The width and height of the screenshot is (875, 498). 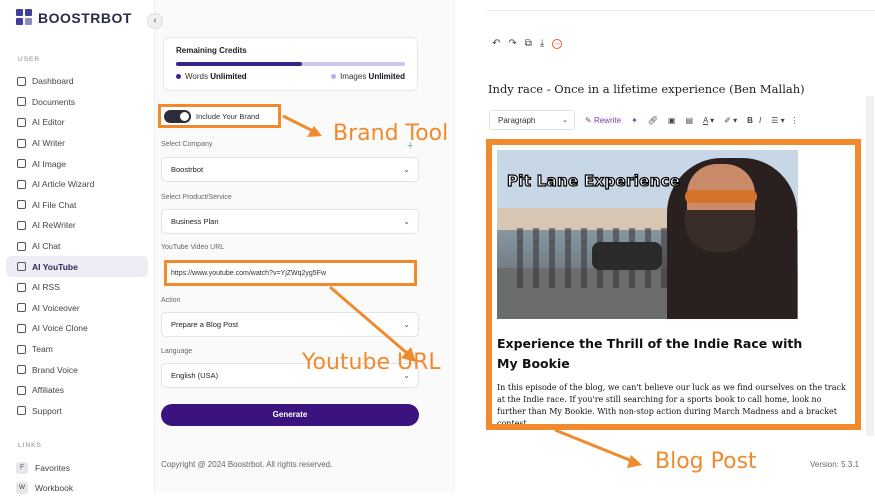 I want to click on brand-voice-icon, so click(x=21, y=370).